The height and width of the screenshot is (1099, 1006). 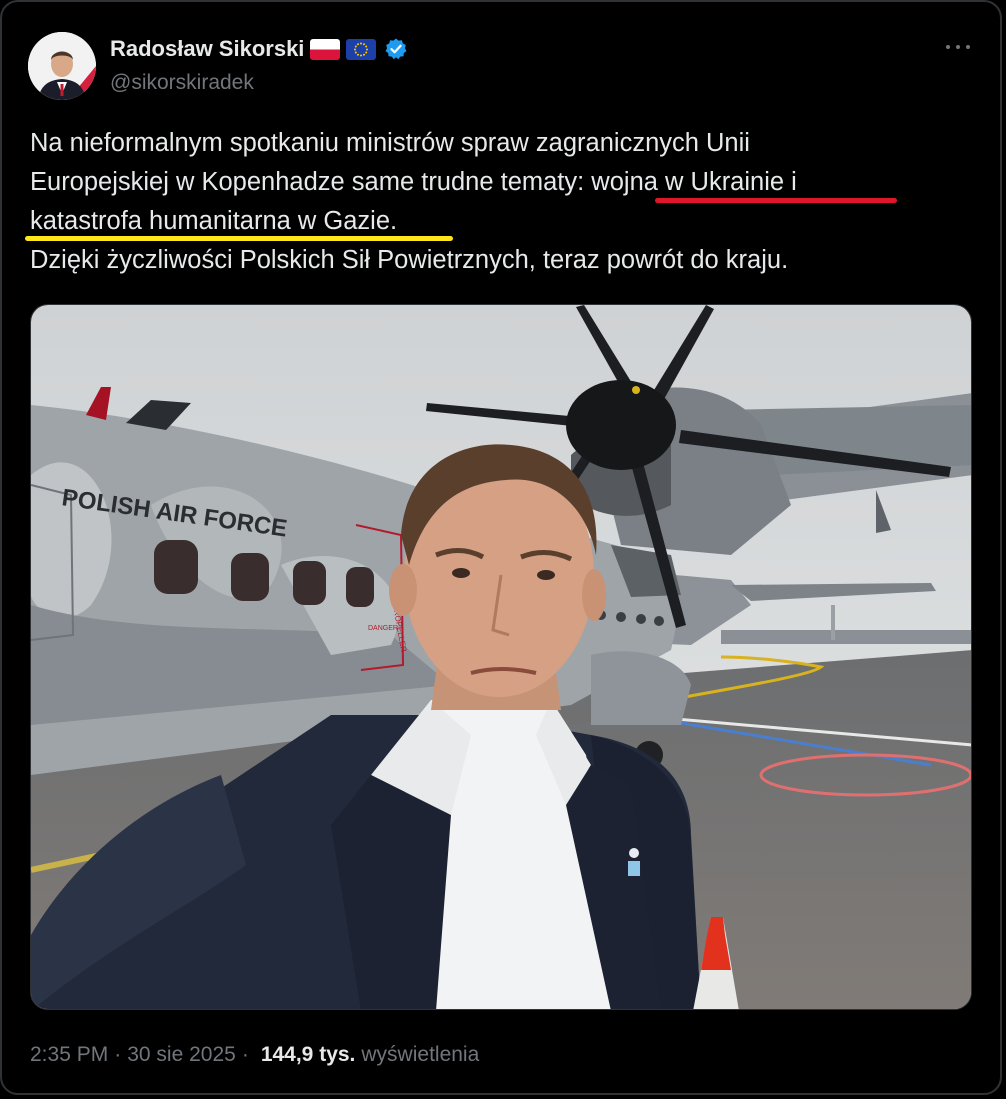 What do you see at coordinates (308, 1055) in the screenshot?
I see `views-count: 144,9 tys.` at bounding box center [308, 1055].